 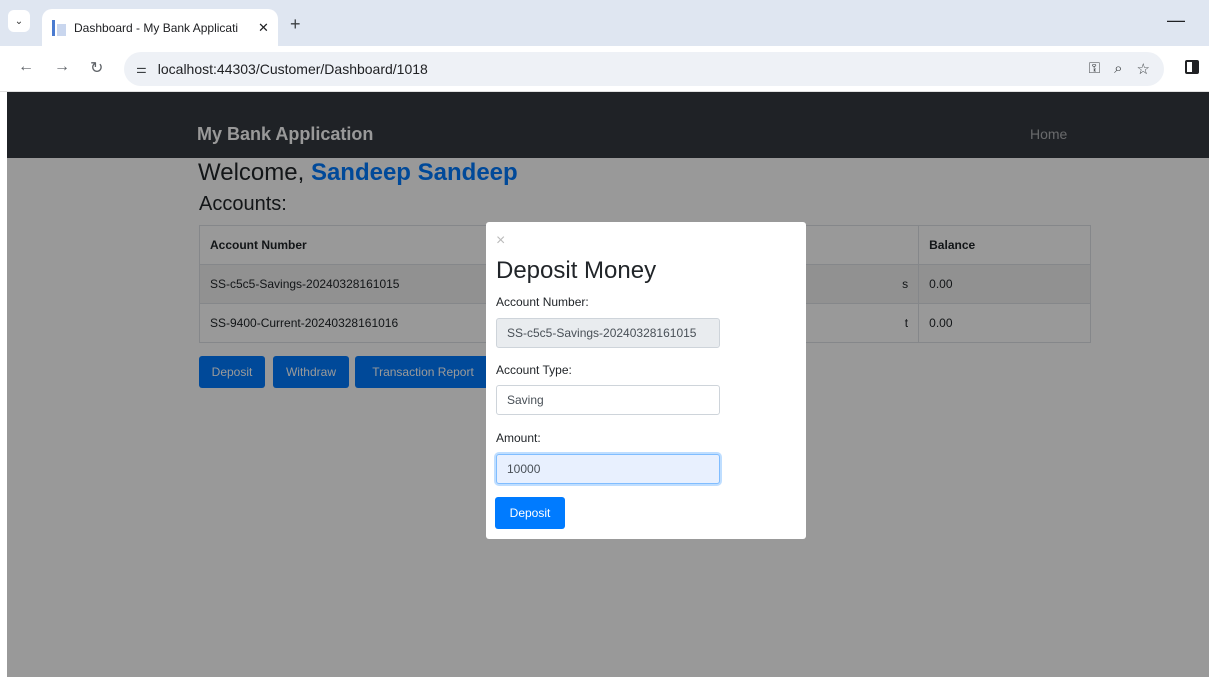 What do you see at coordinates (1176, 20) in the screenshot?
I see `minimize-window-icon: —` at bounding box center [1176, 20].